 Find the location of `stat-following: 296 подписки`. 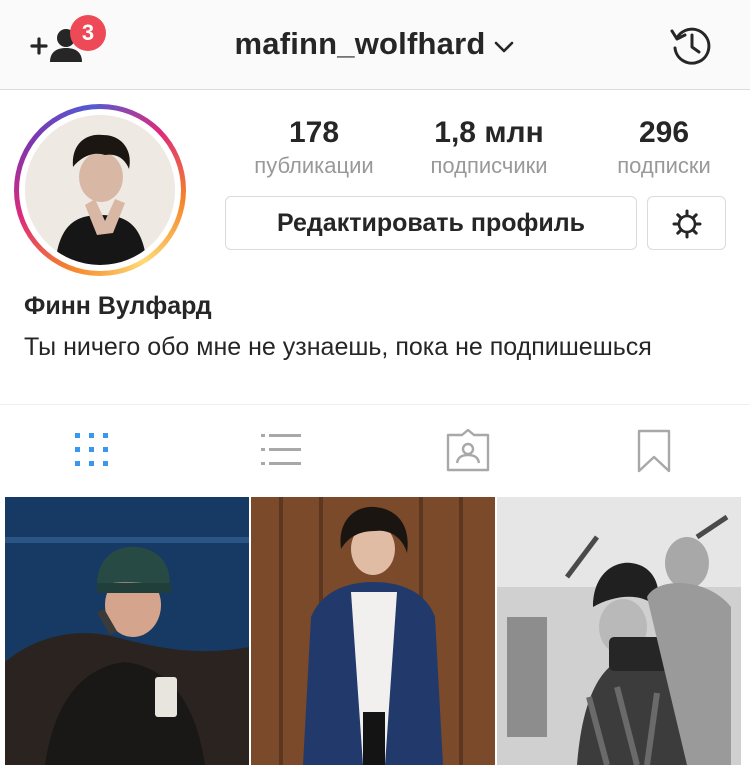

stat-following: 296 подписки is located at coordinates (664, 147).